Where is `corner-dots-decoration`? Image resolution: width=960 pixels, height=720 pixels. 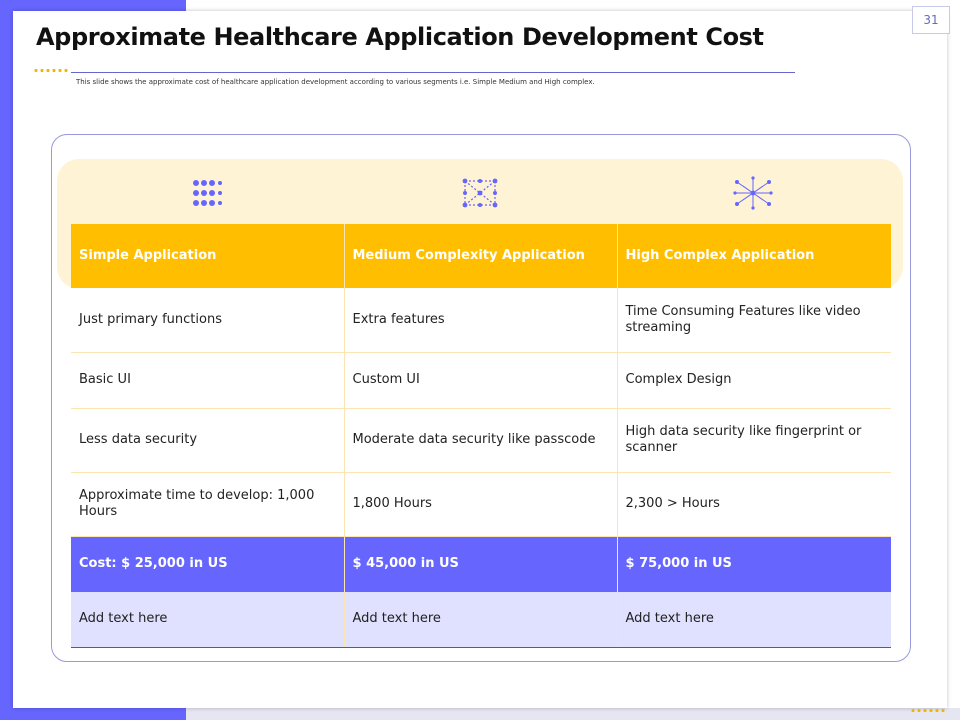 corner-dots-decoration is located at coordinates (928, 710).